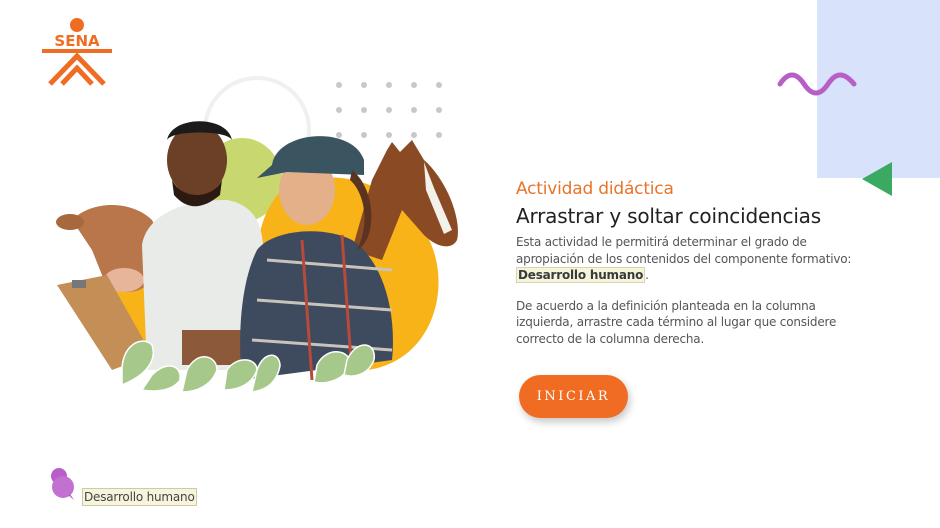 The height and width of the screenshot is (528, 940). I want to click on description-period: ., so click(647, 275).